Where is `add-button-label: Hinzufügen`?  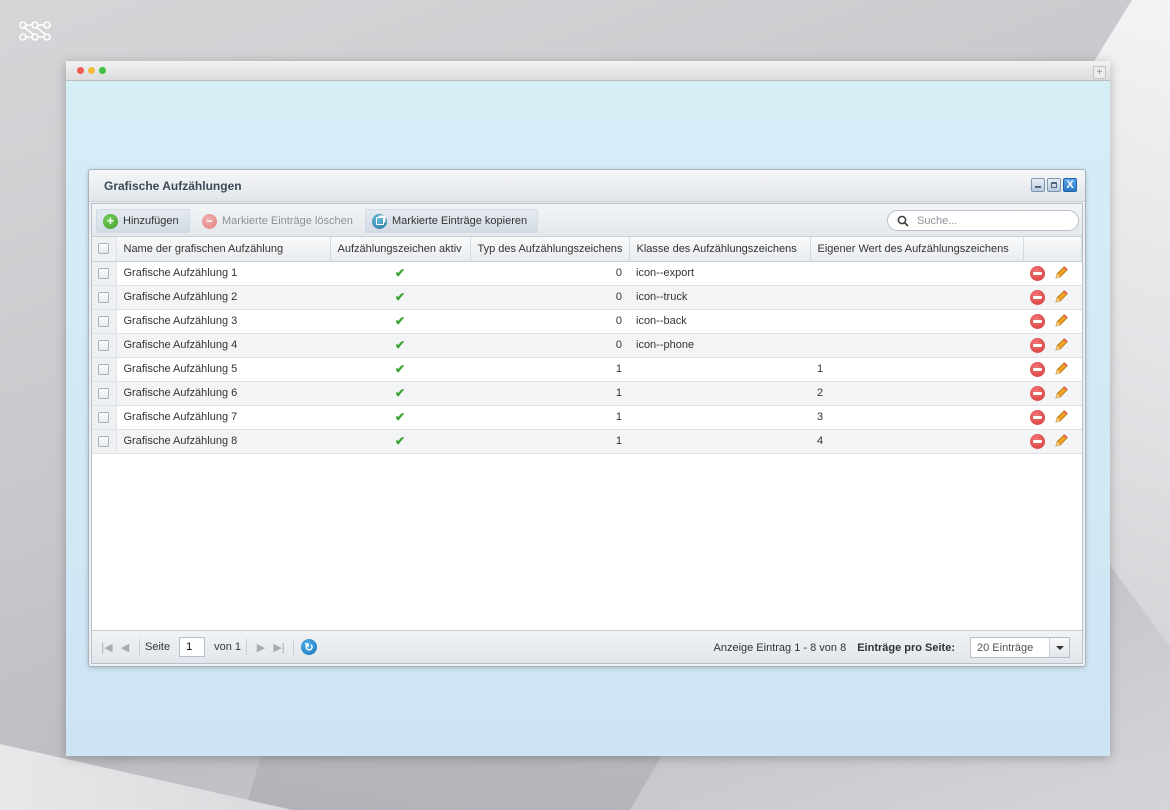 add-button-label: Hinzufügen is located at coordinates (151, 221).